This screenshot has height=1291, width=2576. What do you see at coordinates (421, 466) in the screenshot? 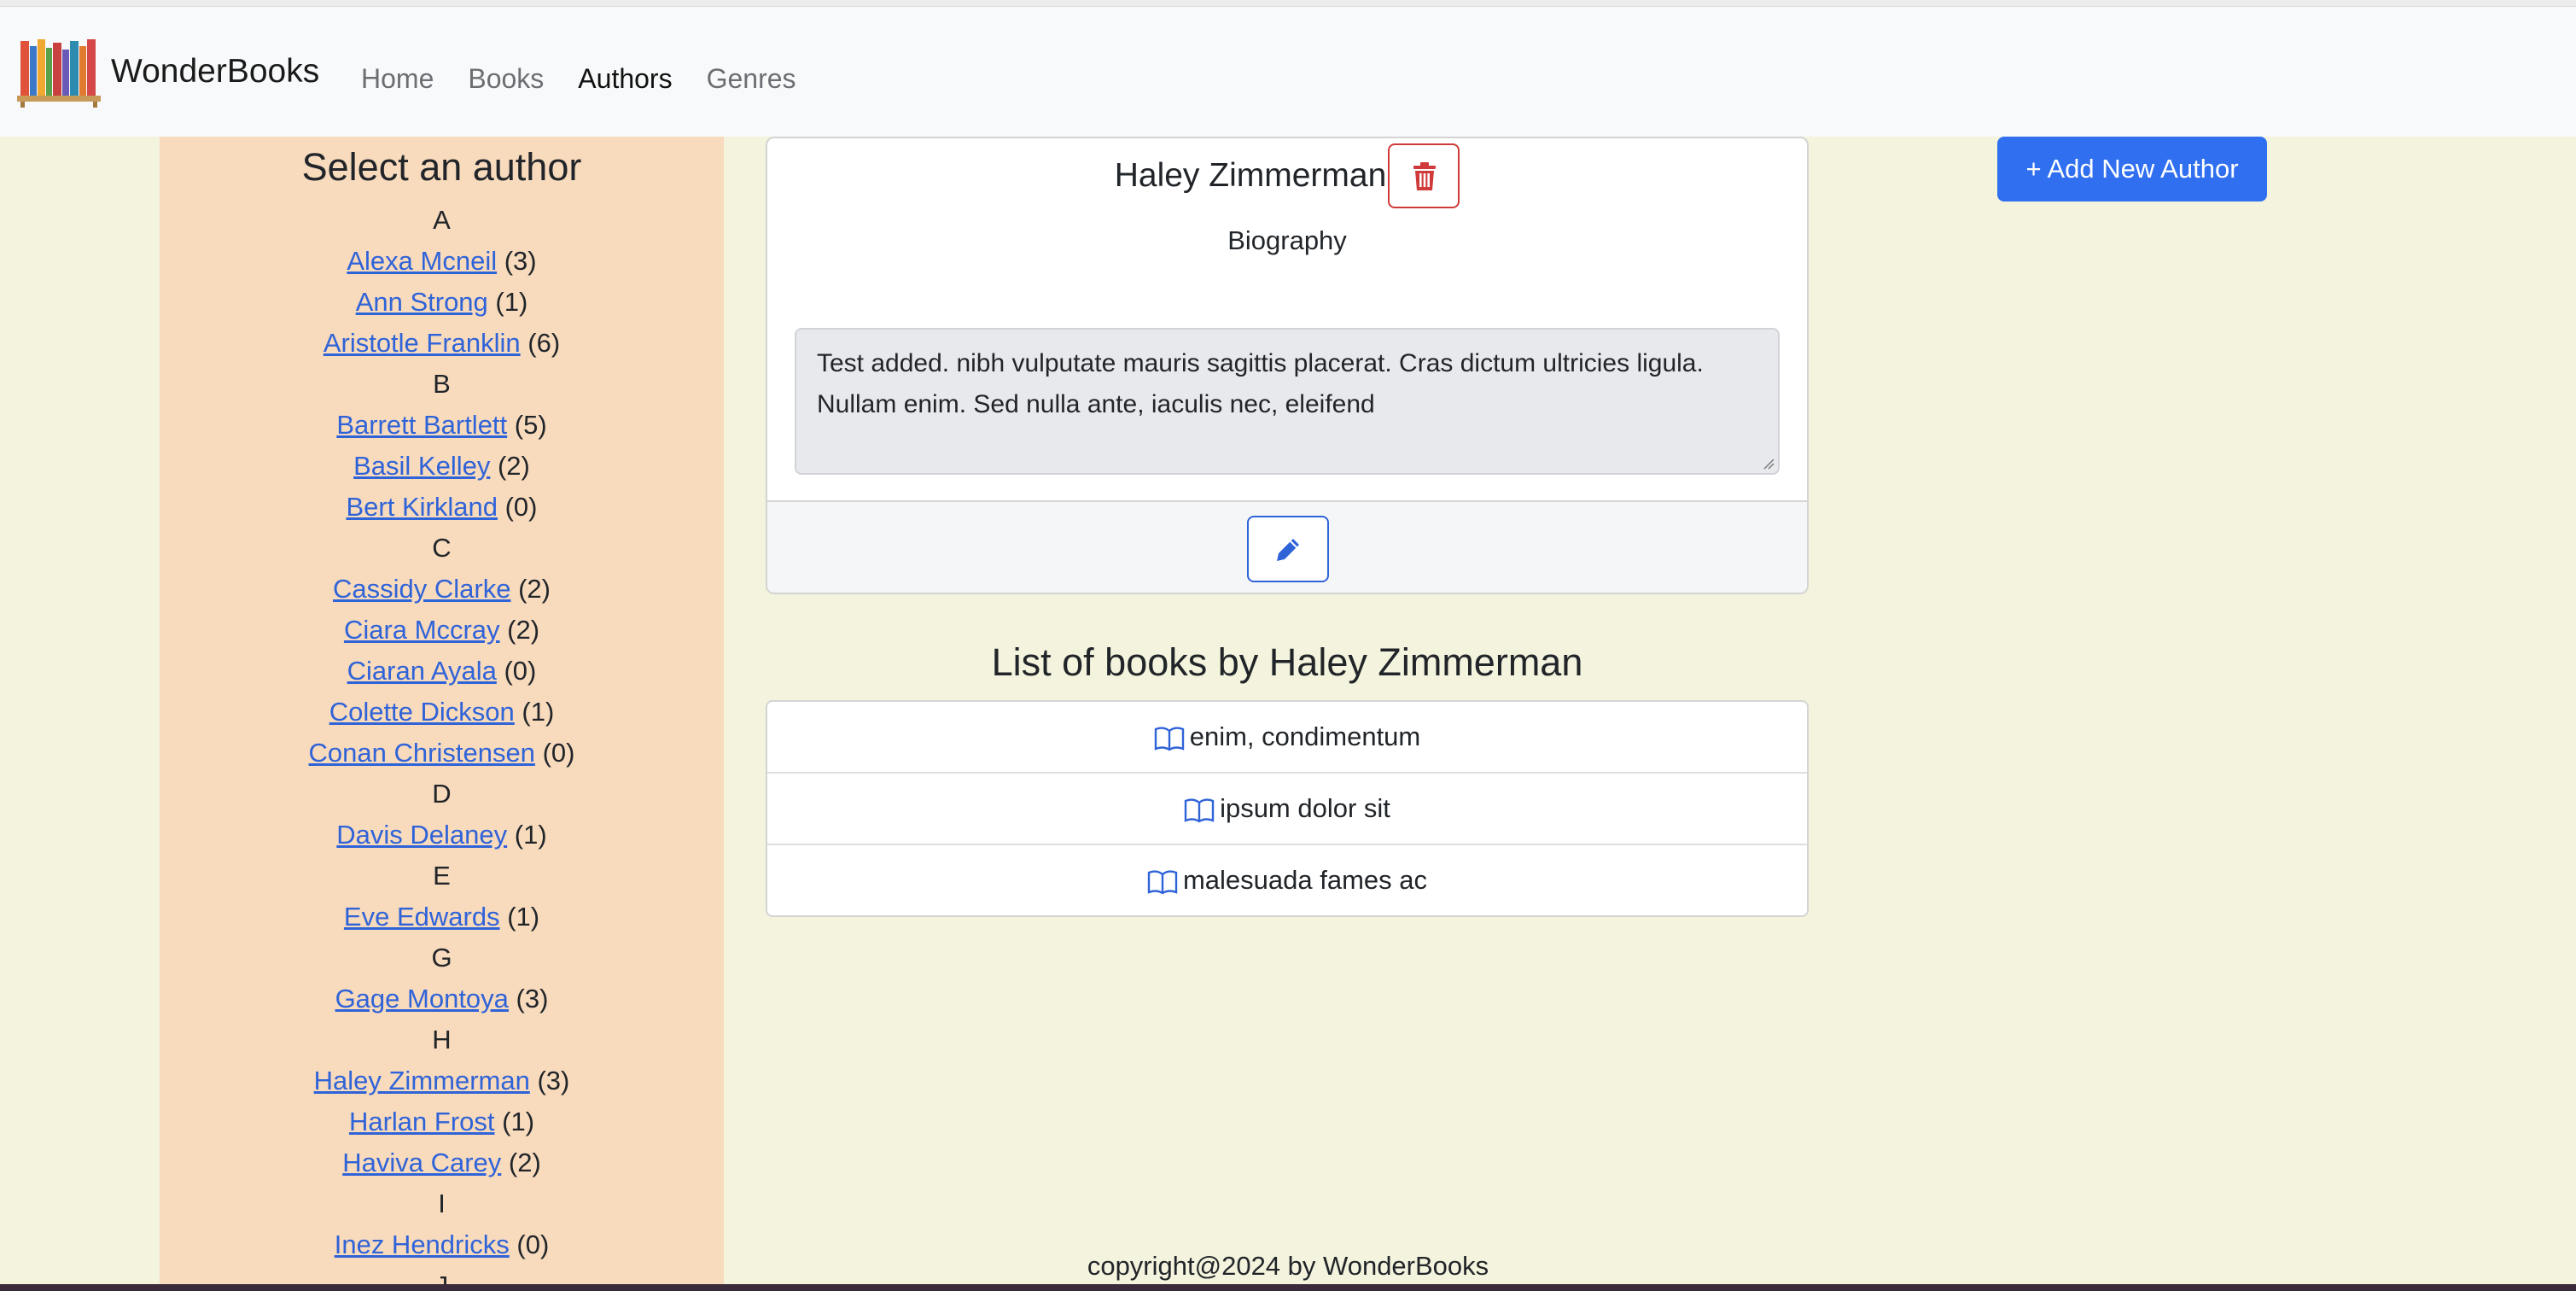
I see `author-link: Basil Kelley` at bounding box center [421, 466].